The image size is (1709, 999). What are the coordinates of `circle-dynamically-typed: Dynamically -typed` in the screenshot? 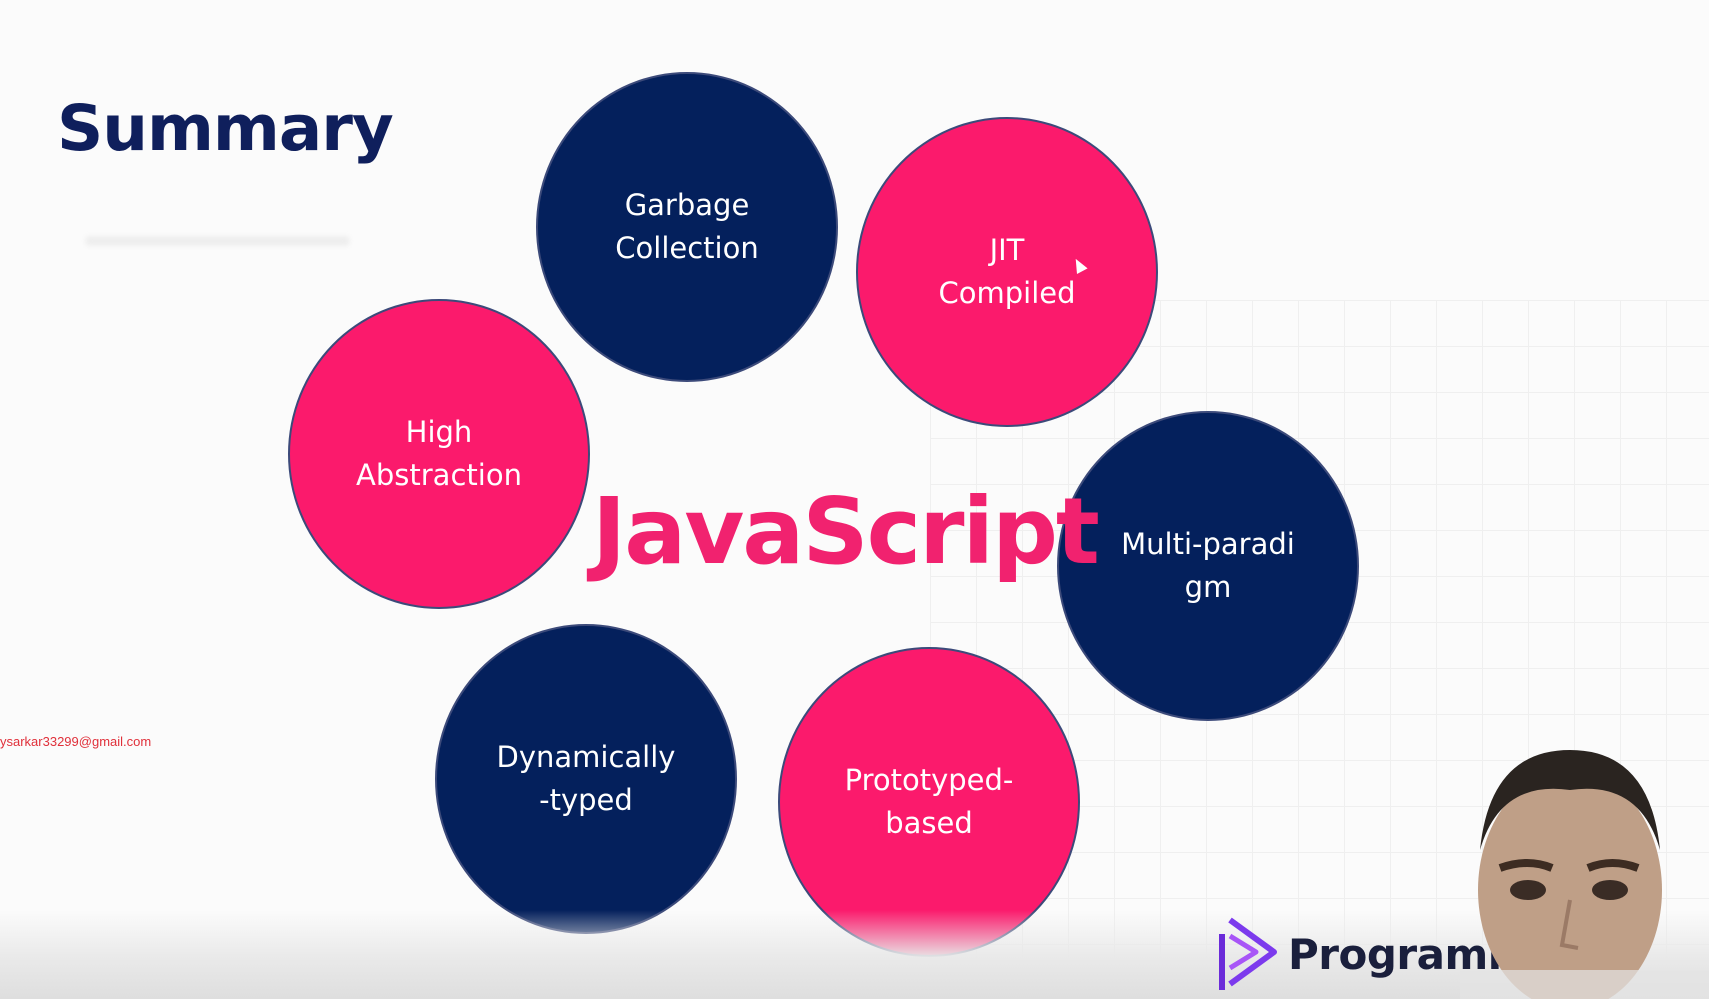 It's located at (586, 779).